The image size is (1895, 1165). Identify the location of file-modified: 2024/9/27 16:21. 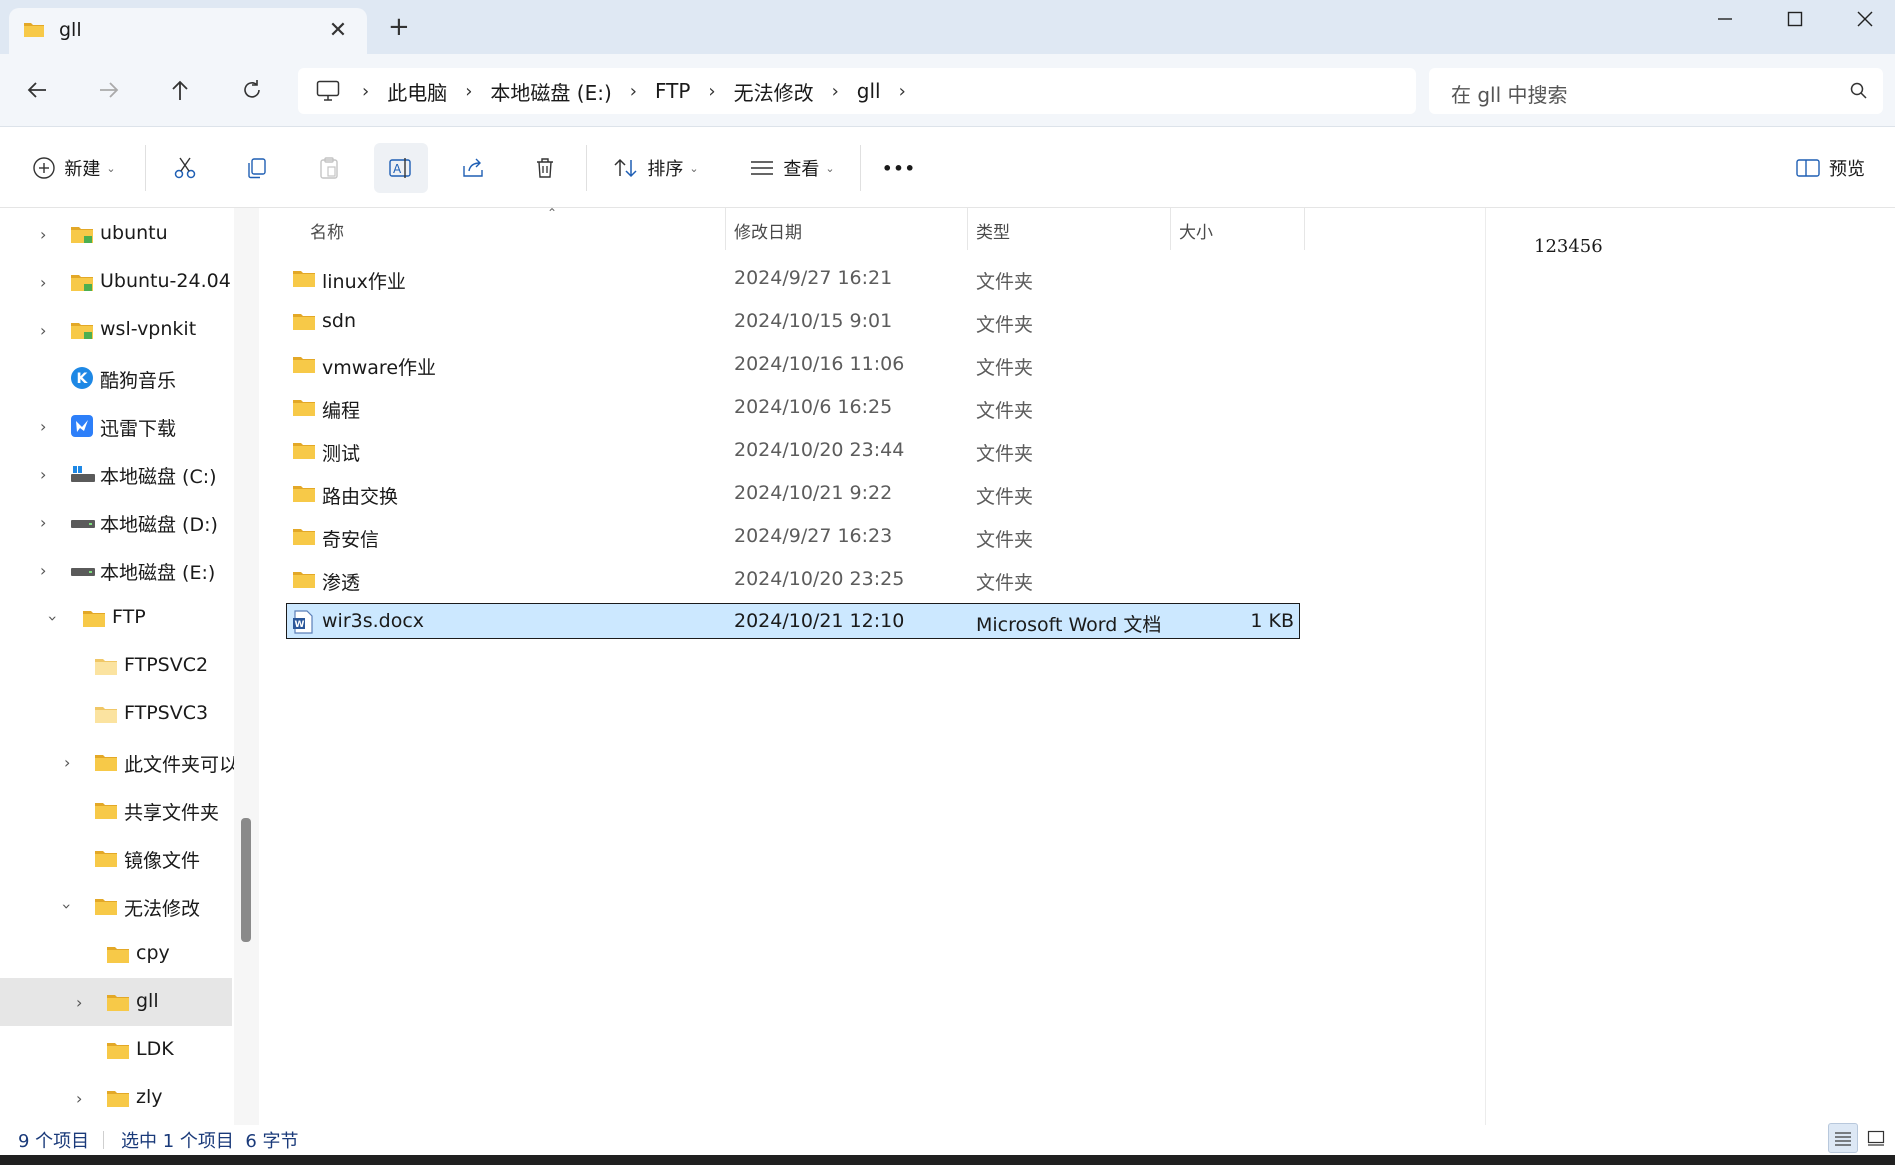
(813, 278).